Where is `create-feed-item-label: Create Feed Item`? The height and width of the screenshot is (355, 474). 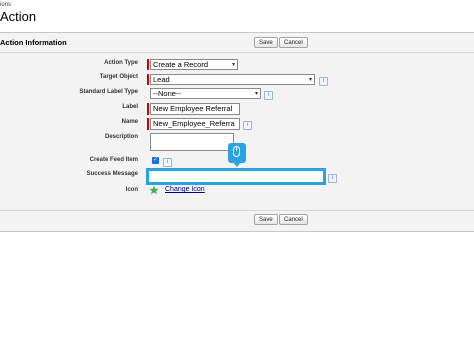
create-feed-item-label: Create Feed Item is located at coordinates (113, 160).